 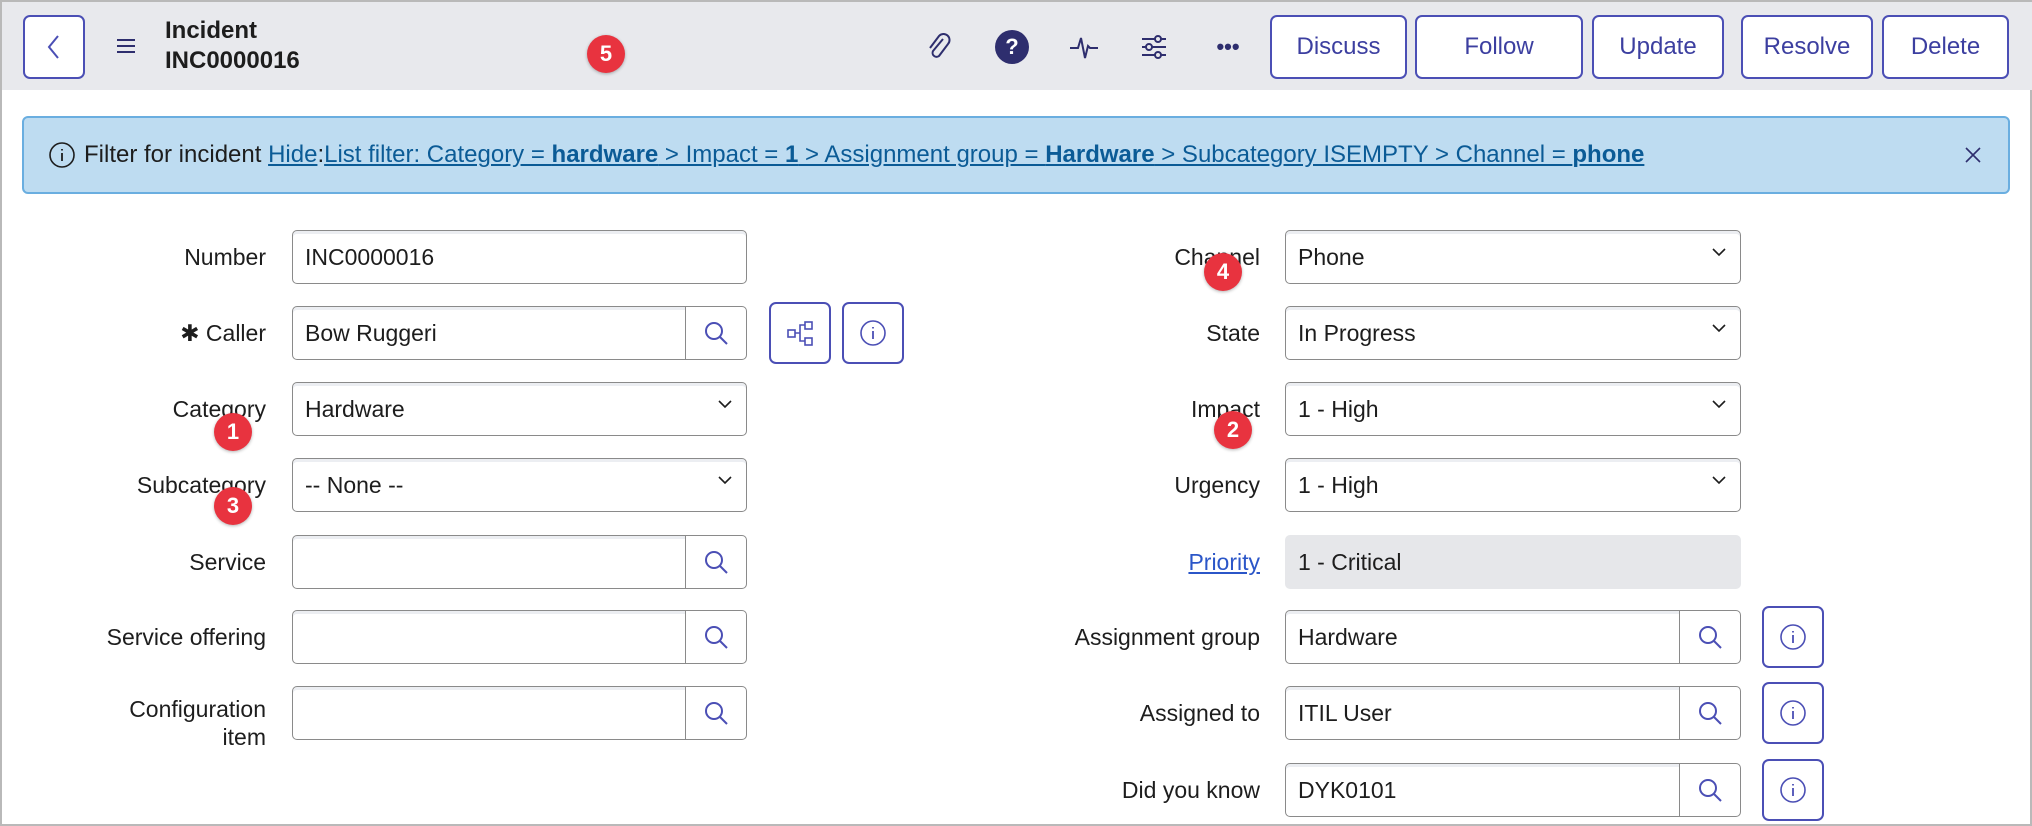 I want to click on caller-input: Bow Ruggeri, so click(x=489, y=333).